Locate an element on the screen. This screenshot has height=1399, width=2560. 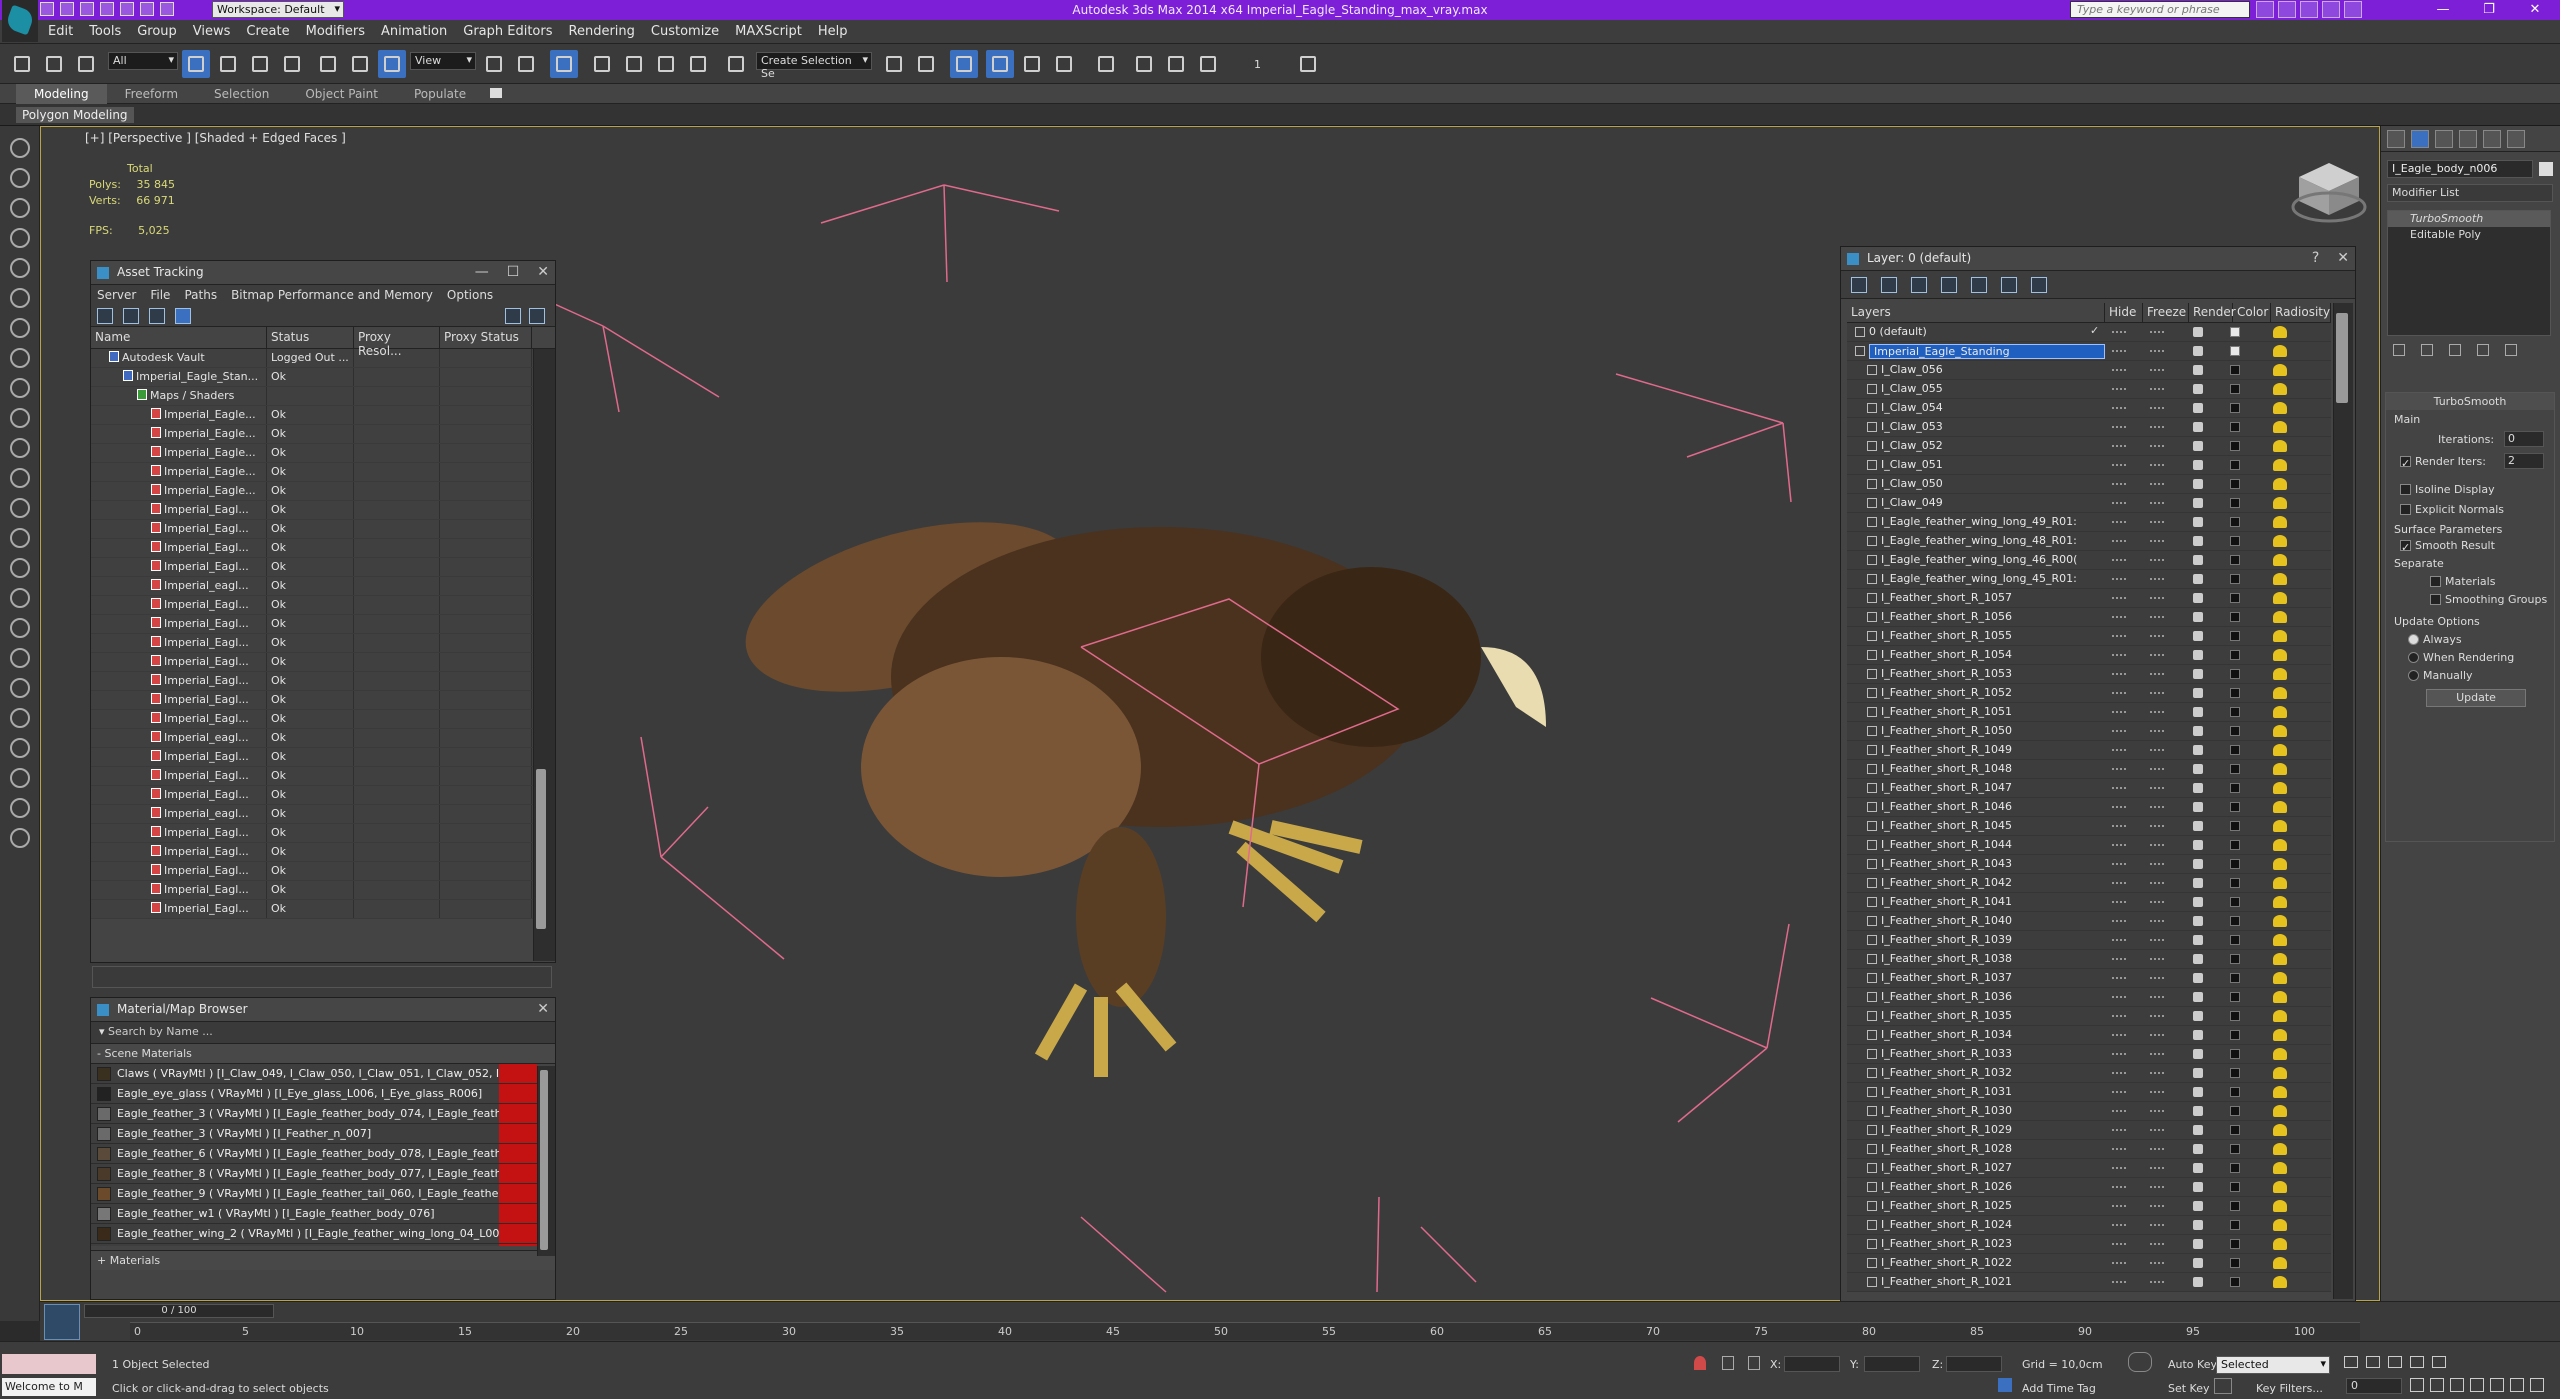
layer-row: I_Claw_051 is located at coordinates (2089, 465).